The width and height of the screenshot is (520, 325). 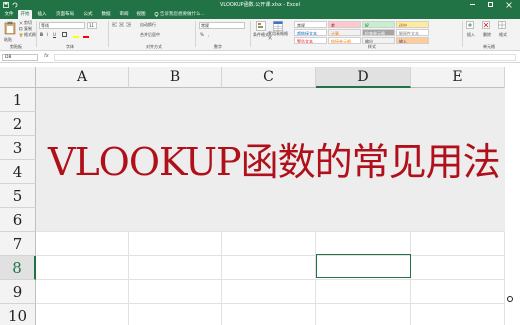 I want to click on column-header-b: B, so click(x=175, y=77).